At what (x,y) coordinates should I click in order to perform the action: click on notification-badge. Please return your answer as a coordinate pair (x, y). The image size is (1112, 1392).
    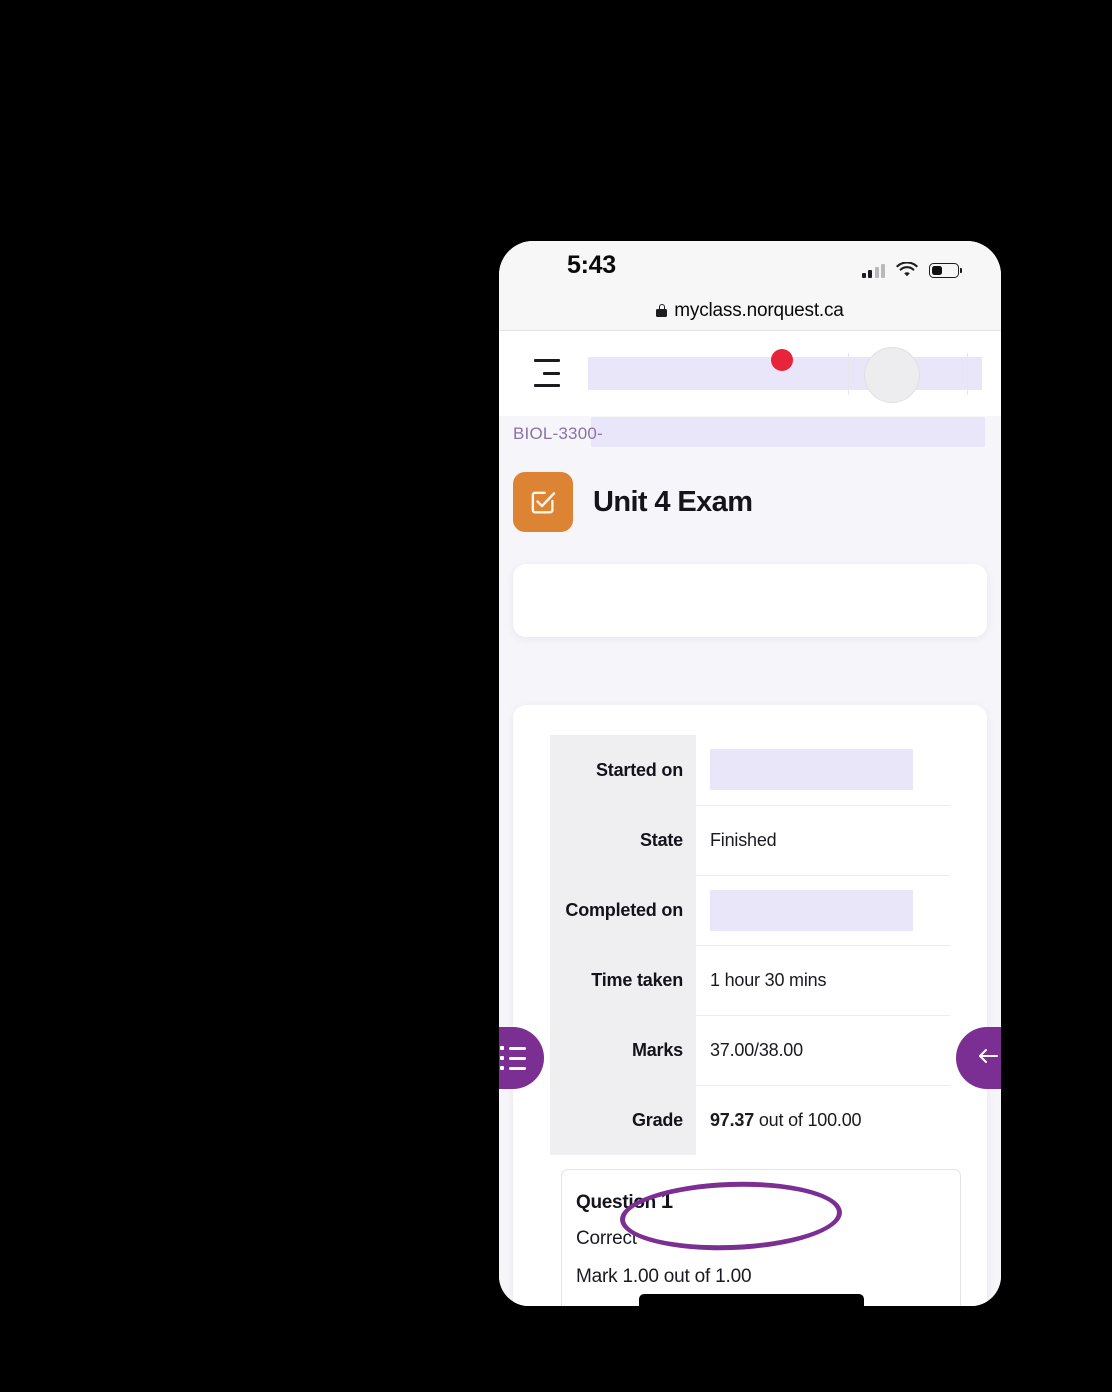
    Looking at the image, I should click on (782, 360).